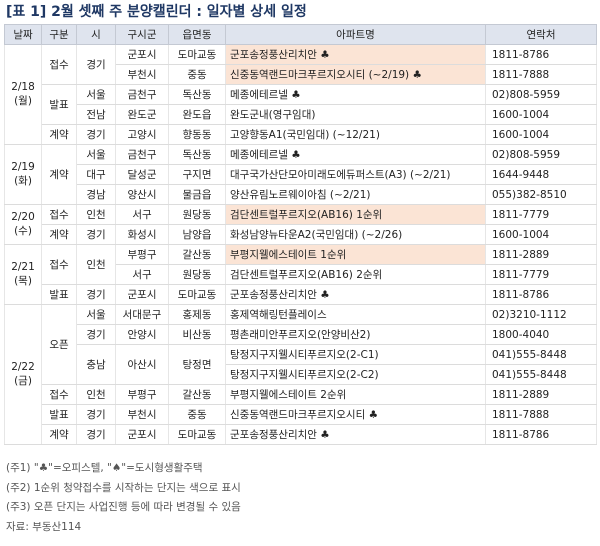  What do you see at coordinates (355, 414) in the screenshot?
I see `apartment-cell: 신중동역랜드마크푸르지오시티 ♣` at bounding box center [355, 414].